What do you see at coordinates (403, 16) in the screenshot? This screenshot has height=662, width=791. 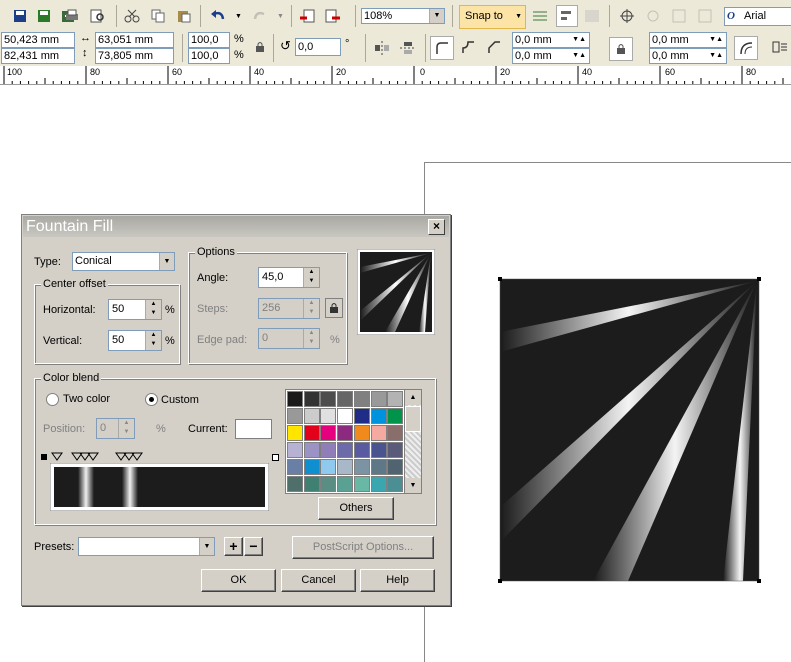 I see `zoom-combo: 108% ▼` at bounding box center [403, 16].